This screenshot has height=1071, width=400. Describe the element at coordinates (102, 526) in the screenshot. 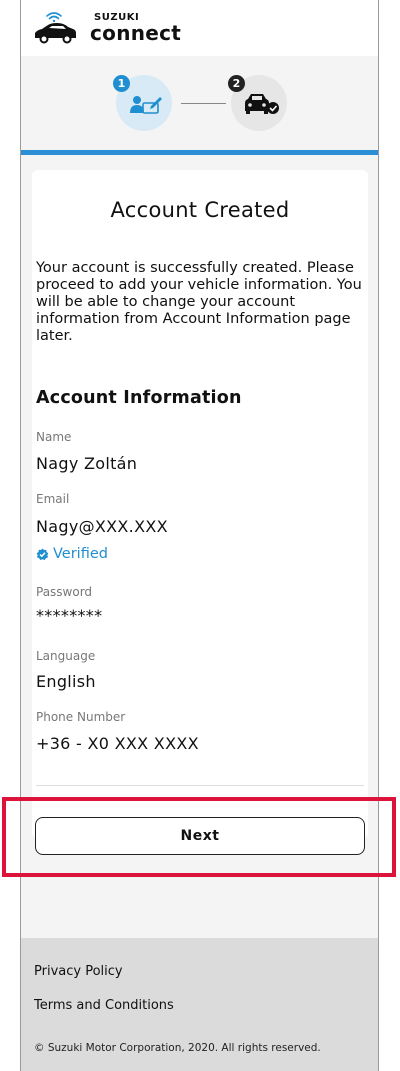

I see `email-value: Nagy@XXX.XXX` at that location.